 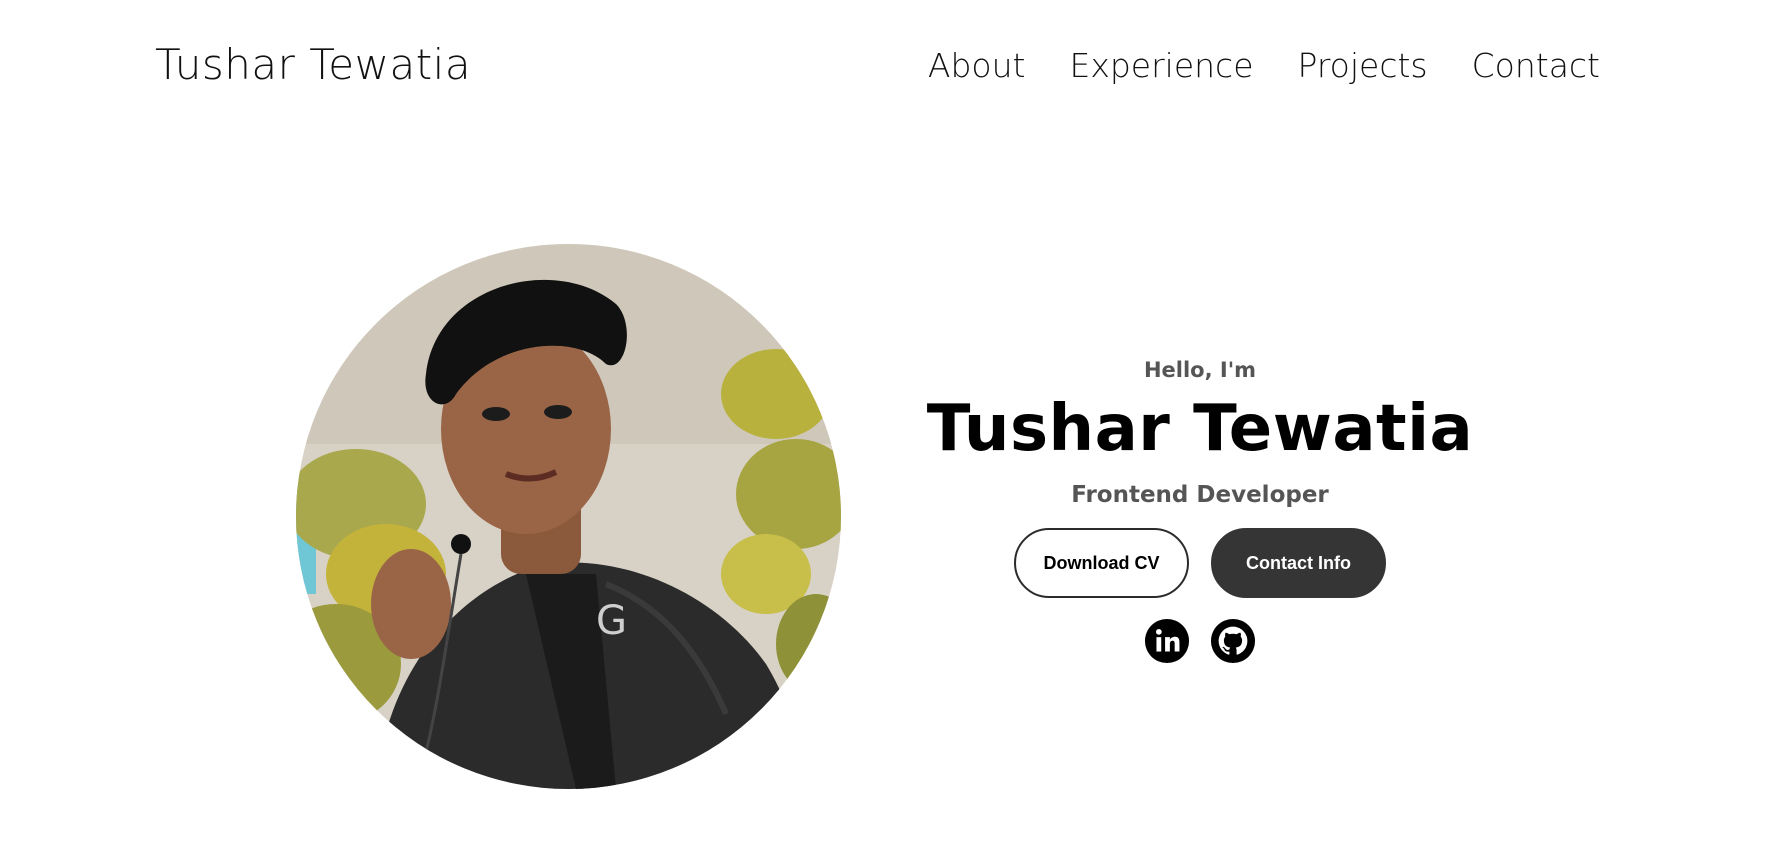 I want to click on nav-link-about: About, so click(x=977, y=65).